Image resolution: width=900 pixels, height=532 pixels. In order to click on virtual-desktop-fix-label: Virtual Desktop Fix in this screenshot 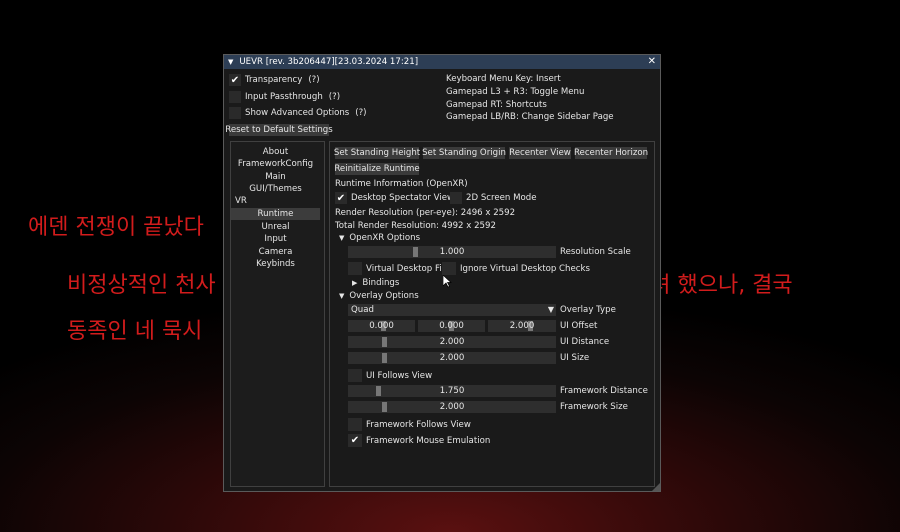, I will do `click(406, 268)`.